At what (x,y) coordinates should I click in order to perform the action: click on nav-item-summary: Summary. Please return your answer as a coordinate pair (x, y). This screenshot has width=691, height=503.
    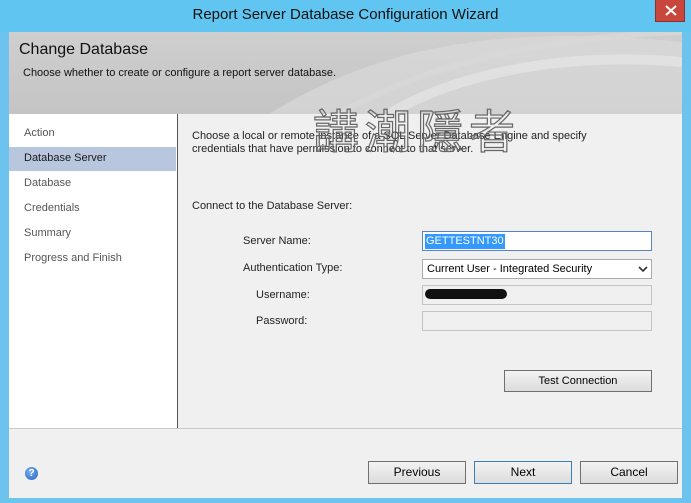
    Looking at the image, I should click on (92, 234).